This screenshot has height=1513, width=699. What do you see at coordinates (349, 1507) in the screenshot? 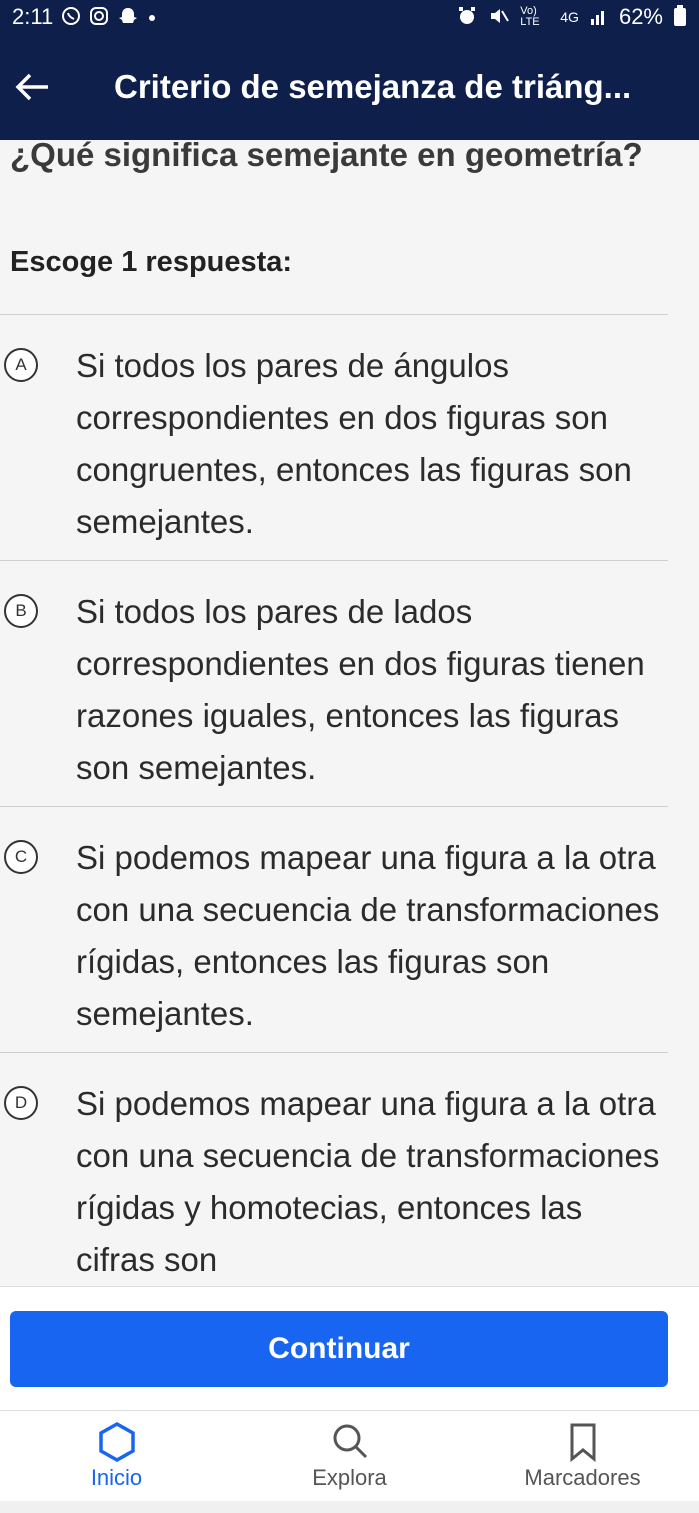
I see `bottom-gap` at bounding box center [349, 1507].